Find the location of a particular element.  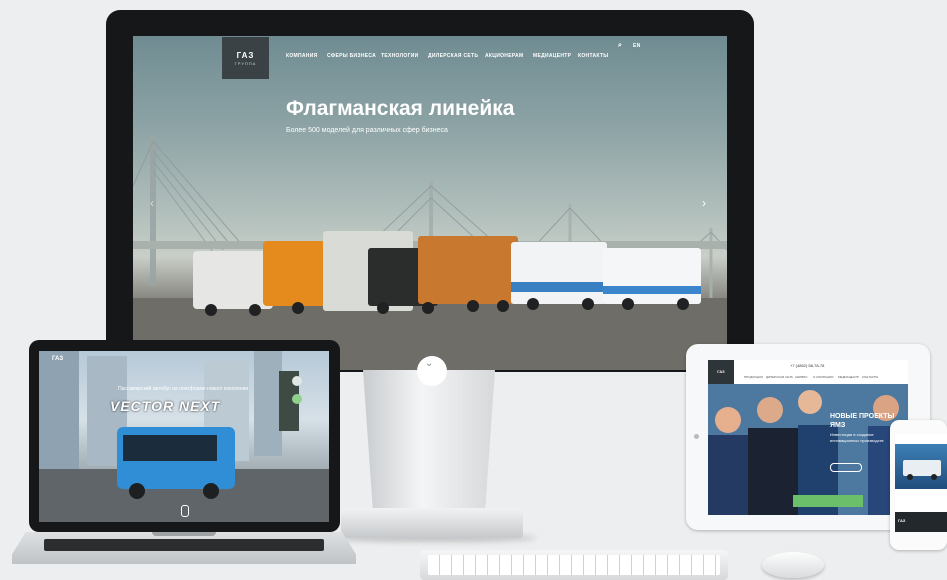

tablet-nav-about: О КОМПАНИИ is located at coordinates (823, 377).